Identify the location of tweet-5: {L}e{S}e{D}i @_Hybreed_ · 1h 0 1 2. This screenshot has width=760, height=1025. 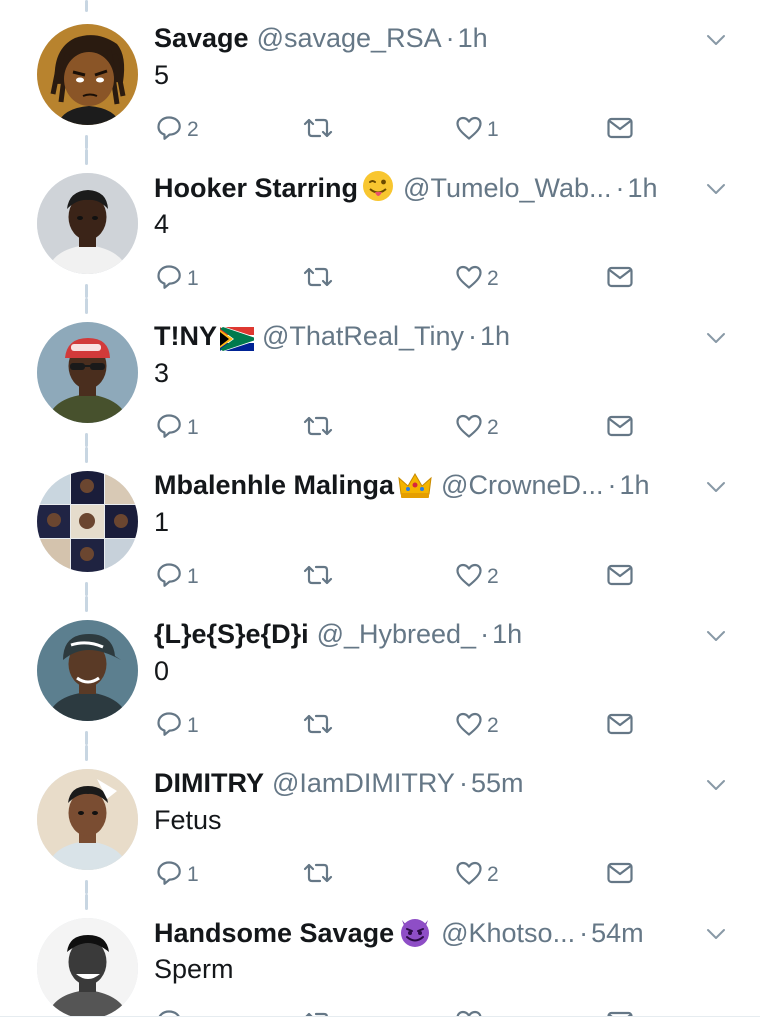
(380, 670).